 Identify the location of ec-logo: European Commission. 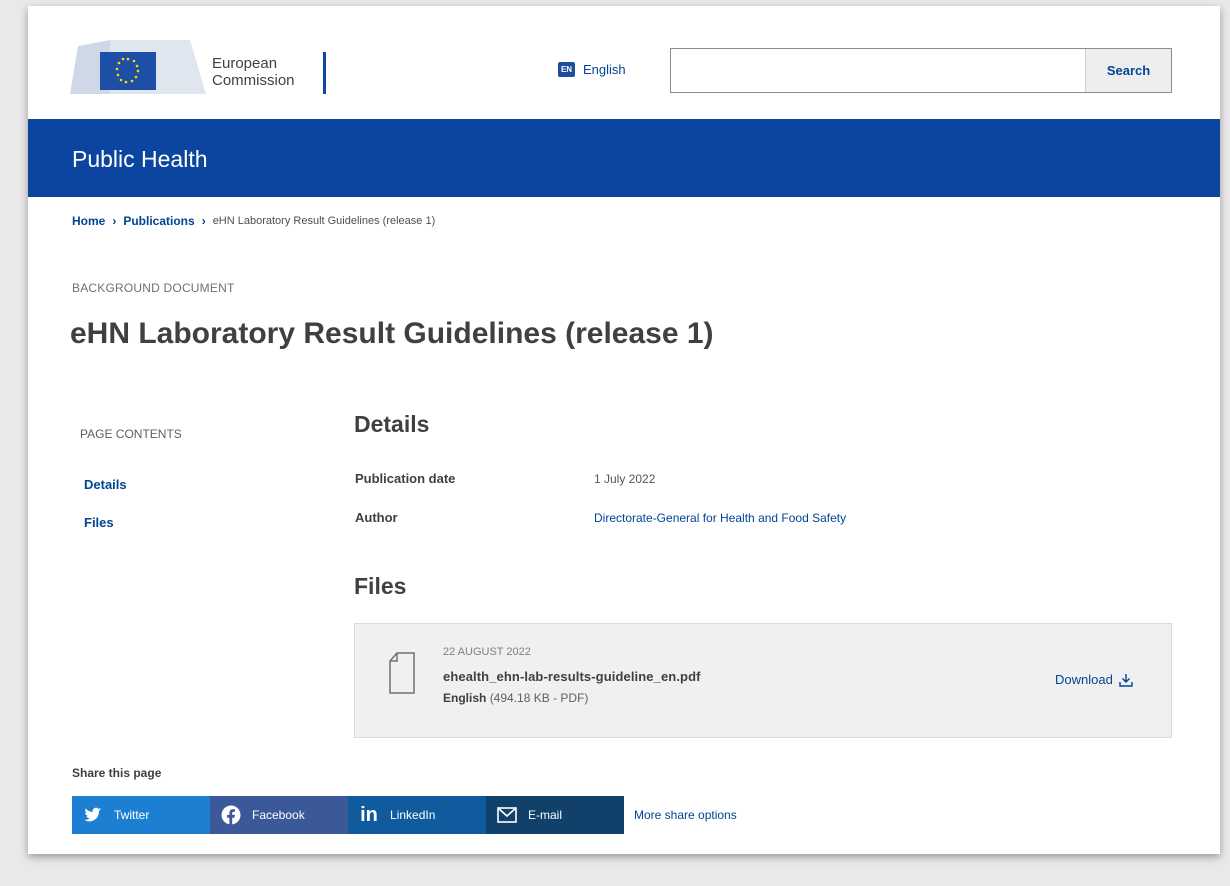
(210, 59).